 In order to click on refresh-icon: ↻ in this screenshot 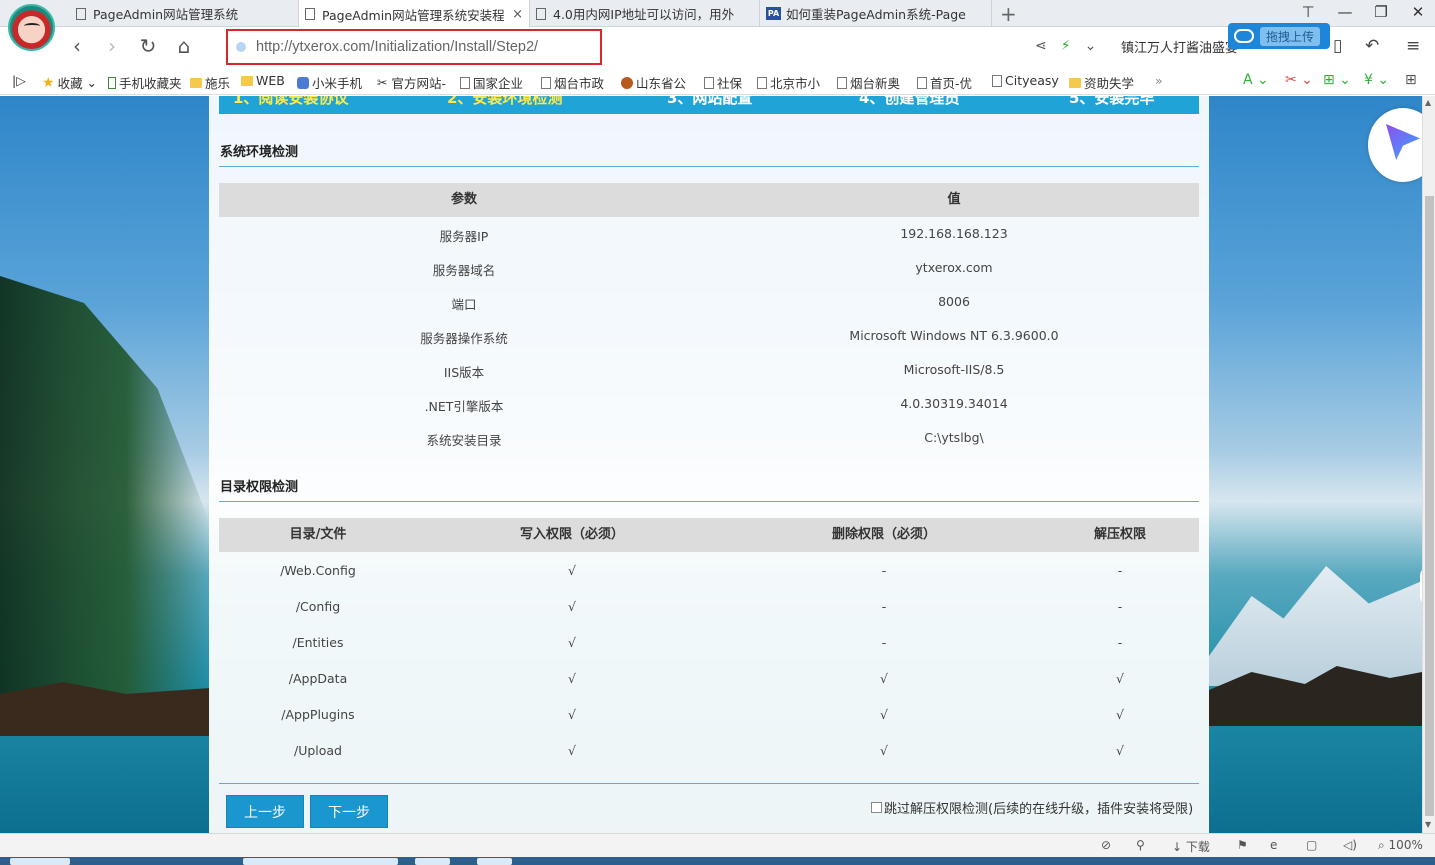, I will do `click(148, 46)`.